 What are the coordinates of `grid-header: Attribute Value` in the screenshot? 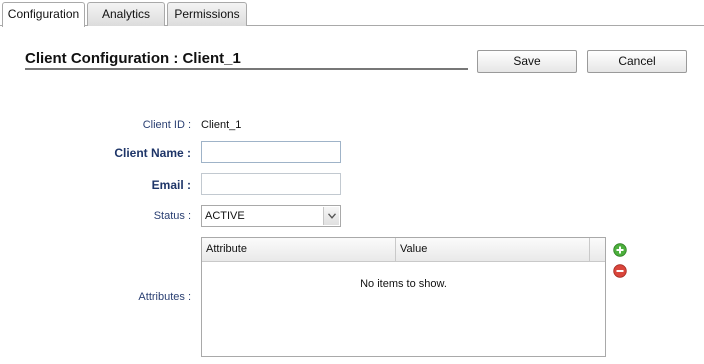 It's located at (403, 250).